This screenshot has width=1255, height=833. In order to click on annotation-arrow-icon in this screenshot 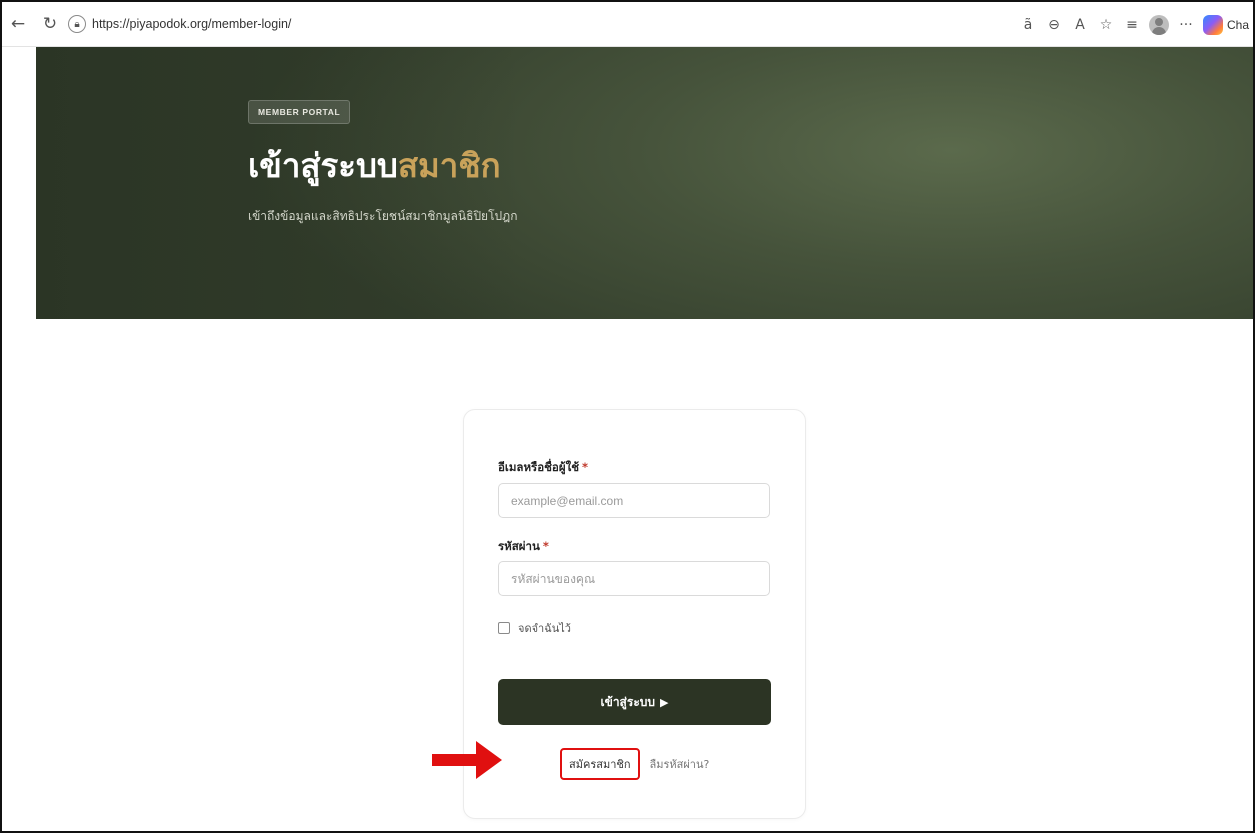, I will do `click(467, 760)`.